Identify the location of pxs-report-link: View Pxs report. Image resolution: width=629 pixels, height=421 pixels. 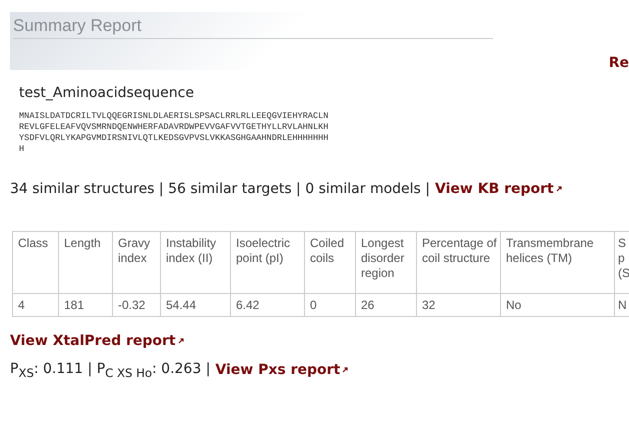
(281, 370).